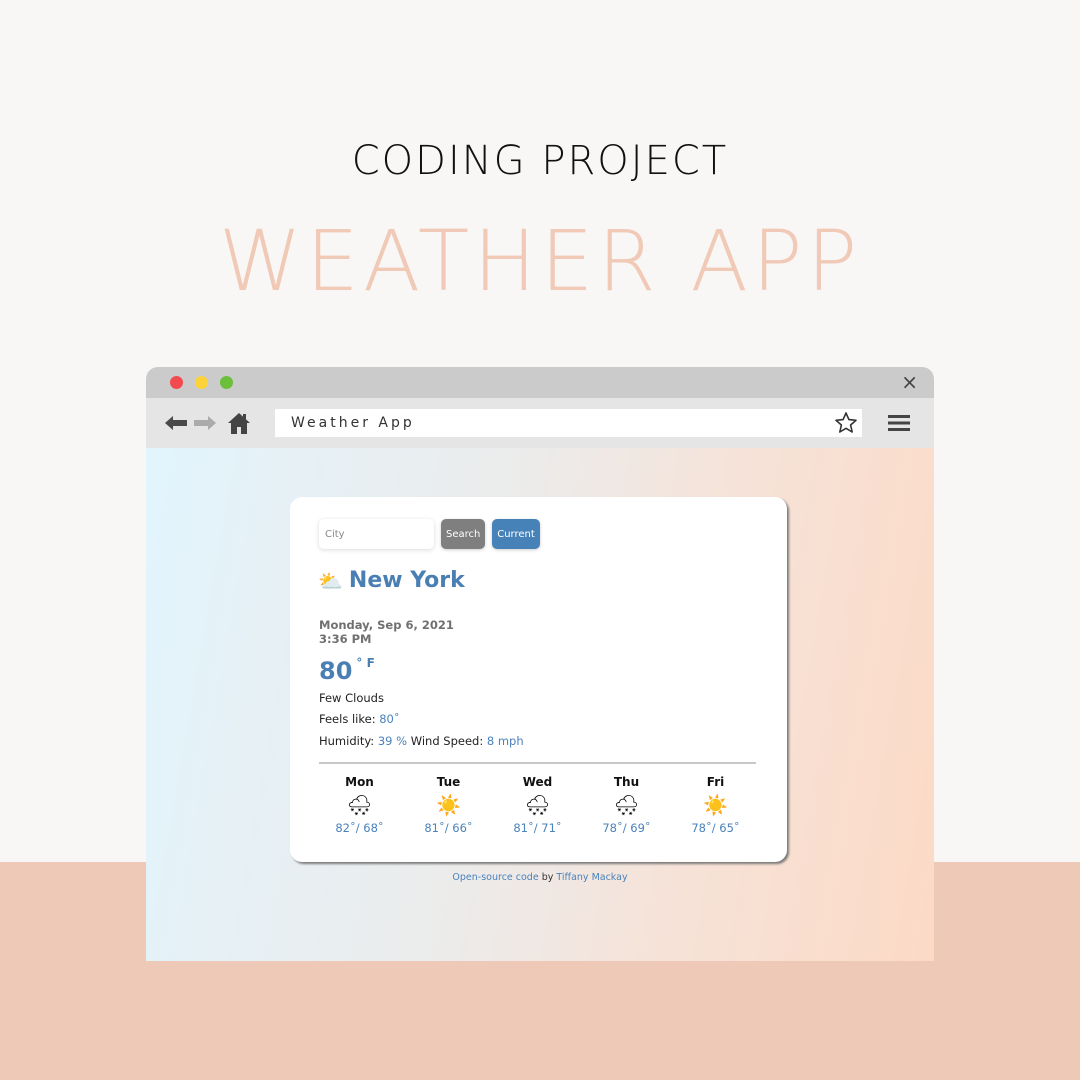  I want to click on forecast-temps: 78˚/ 69˚, so click(626, 828).